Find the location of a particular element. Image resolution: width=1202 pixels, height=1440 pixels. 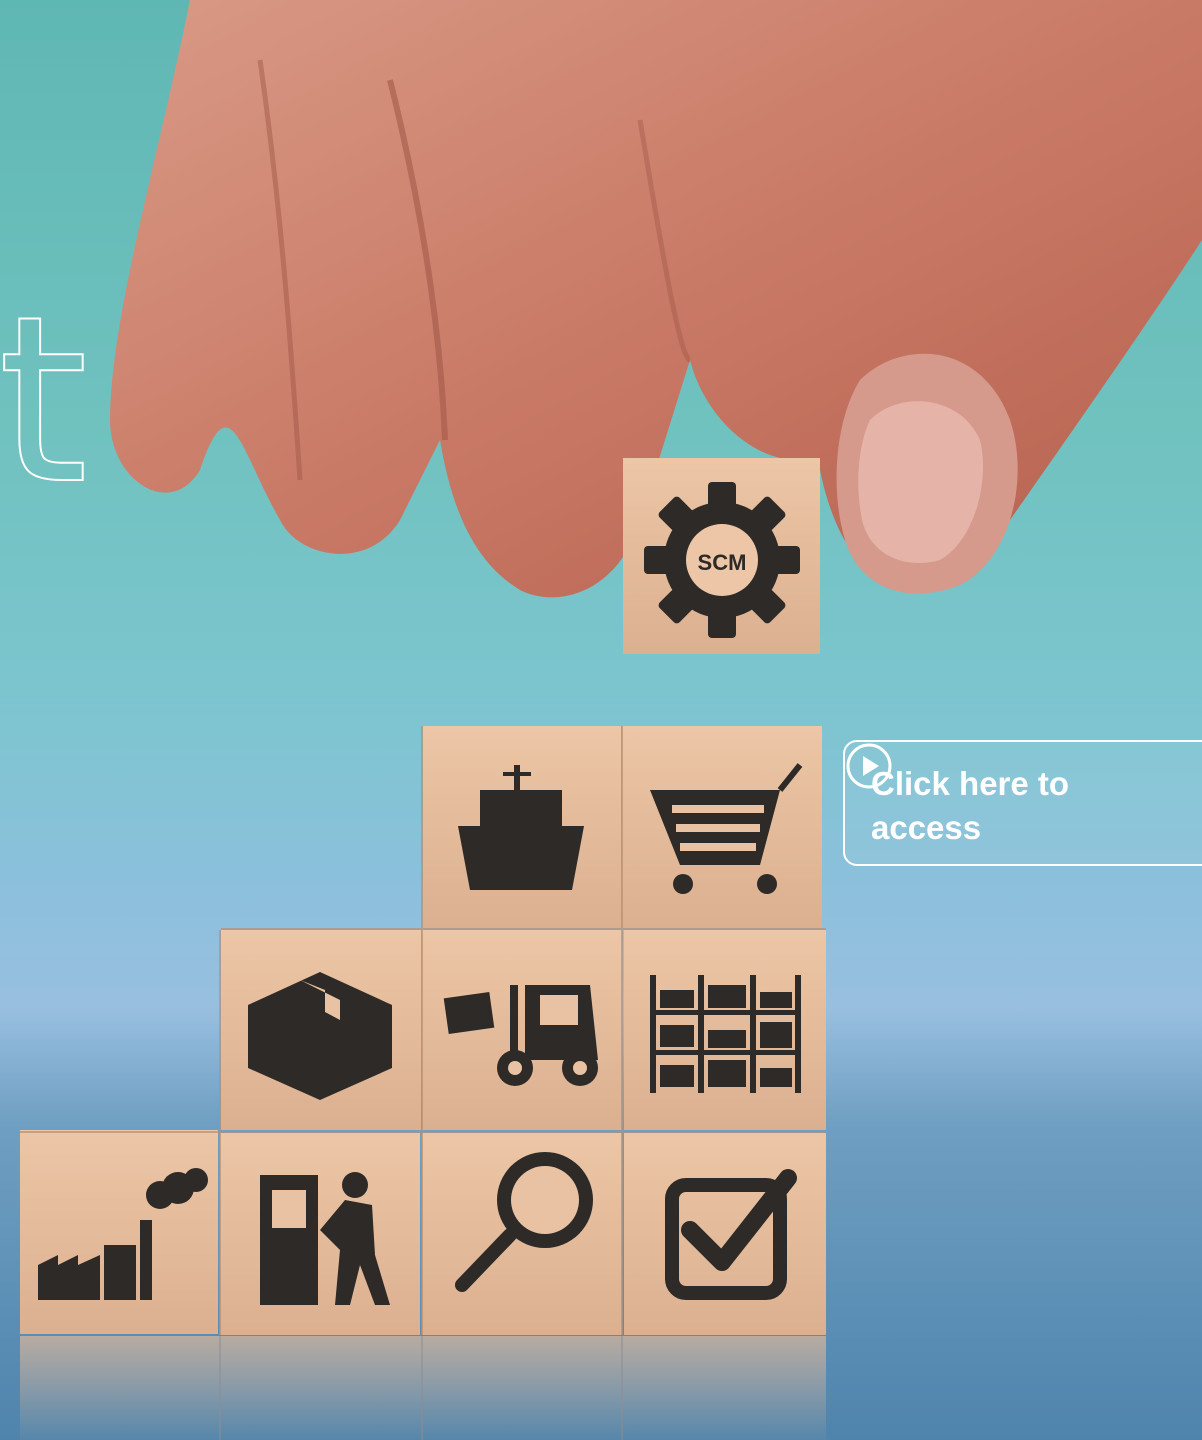

access-button-label: Click here to access is located at coordinates (970, 805).